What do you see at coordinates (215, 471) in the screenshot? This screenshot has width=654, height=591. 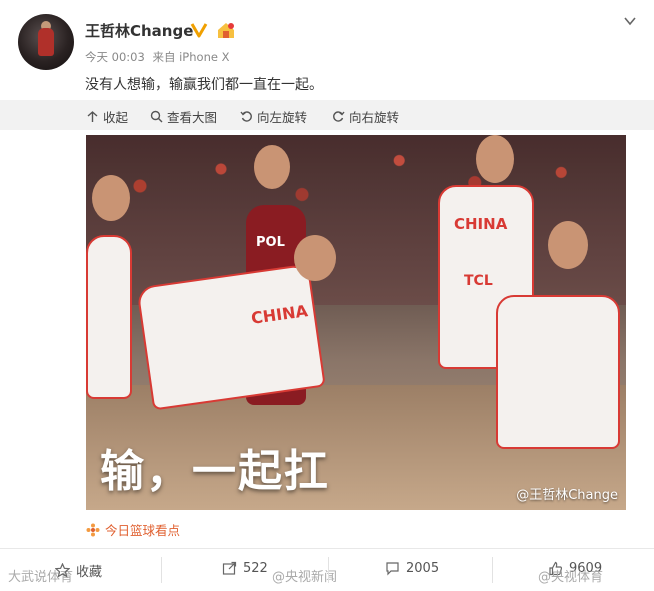 I see `image-overlay-caption: 输，一起扛` at bounding box center [215, 471].